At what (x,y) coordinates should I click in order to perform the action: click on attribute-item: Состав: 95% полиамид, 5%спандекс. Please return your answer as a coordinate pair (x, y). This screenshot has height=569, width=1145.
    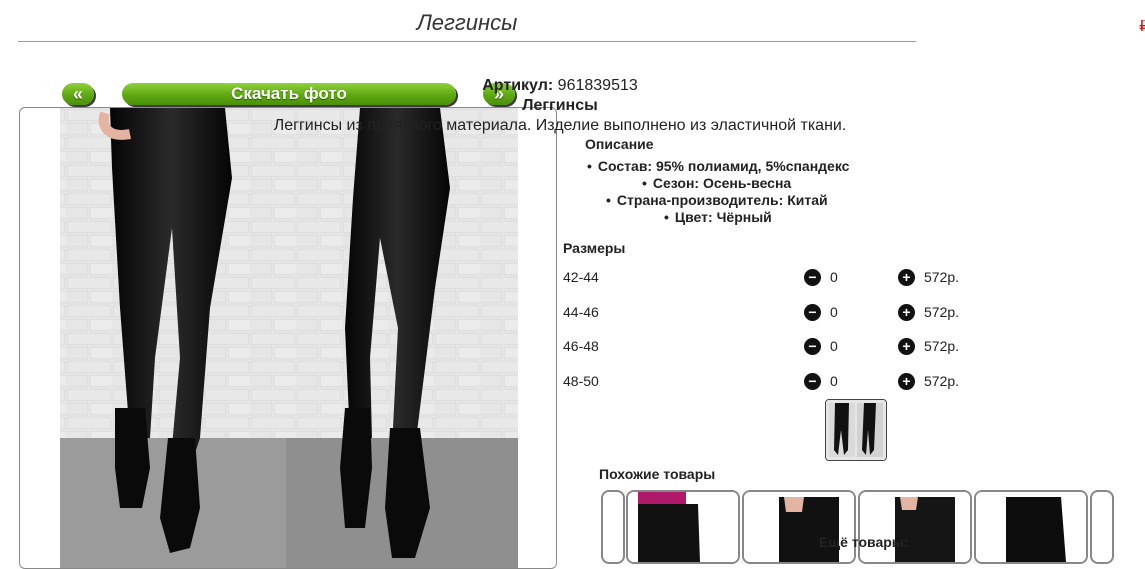
    Looking at the image, I should click on (718, 166).